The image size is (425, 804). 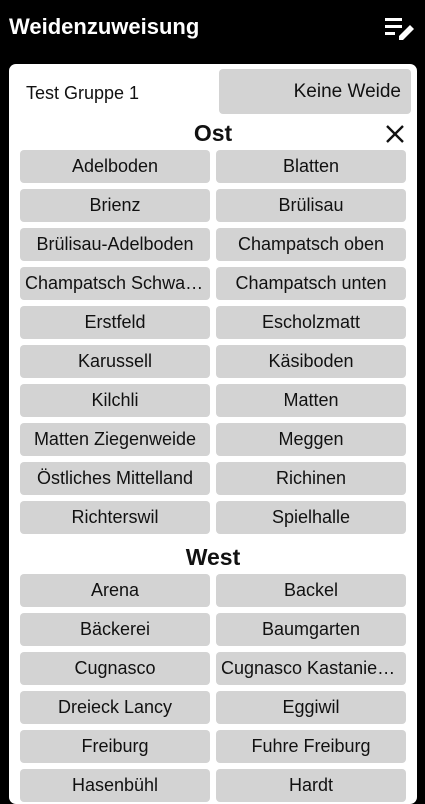 I want to click on pasture-button: Matten Ziegenweide, so click(x=115, y=439).